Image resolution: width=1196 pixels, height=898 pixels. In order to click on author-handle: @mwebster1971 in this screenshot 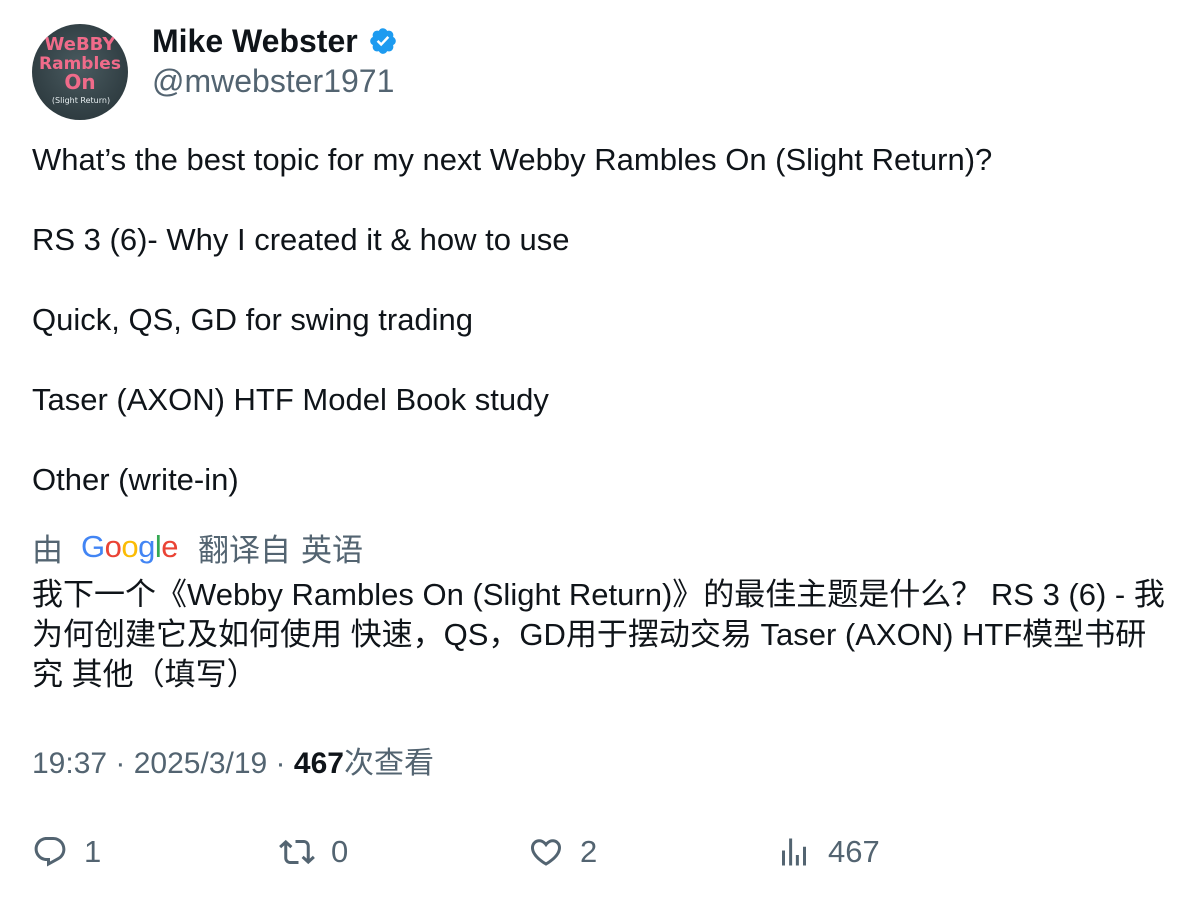, I will do `click(273, 81)`.